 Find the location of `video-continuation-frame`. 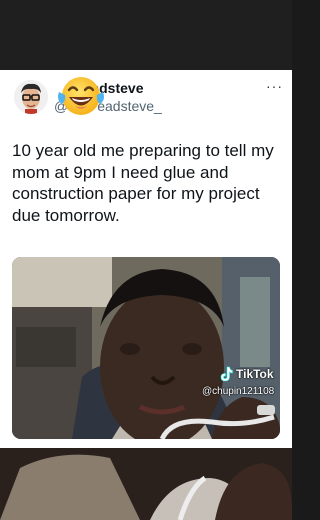

video-continuation-frame is located at coordinates (146, 484).